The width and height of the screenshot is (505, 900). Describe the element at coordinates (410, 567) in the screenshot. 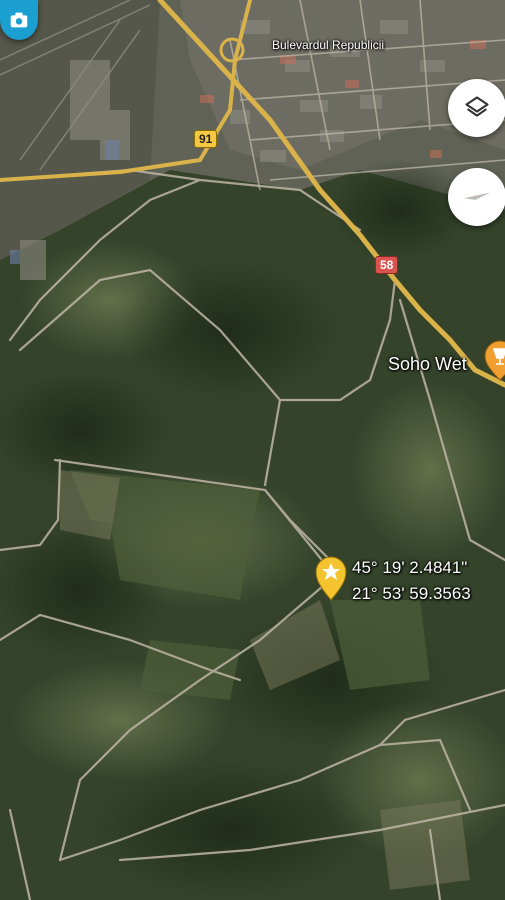

I see `pin-latitude: 45° 19' 2.4841"` at that location.